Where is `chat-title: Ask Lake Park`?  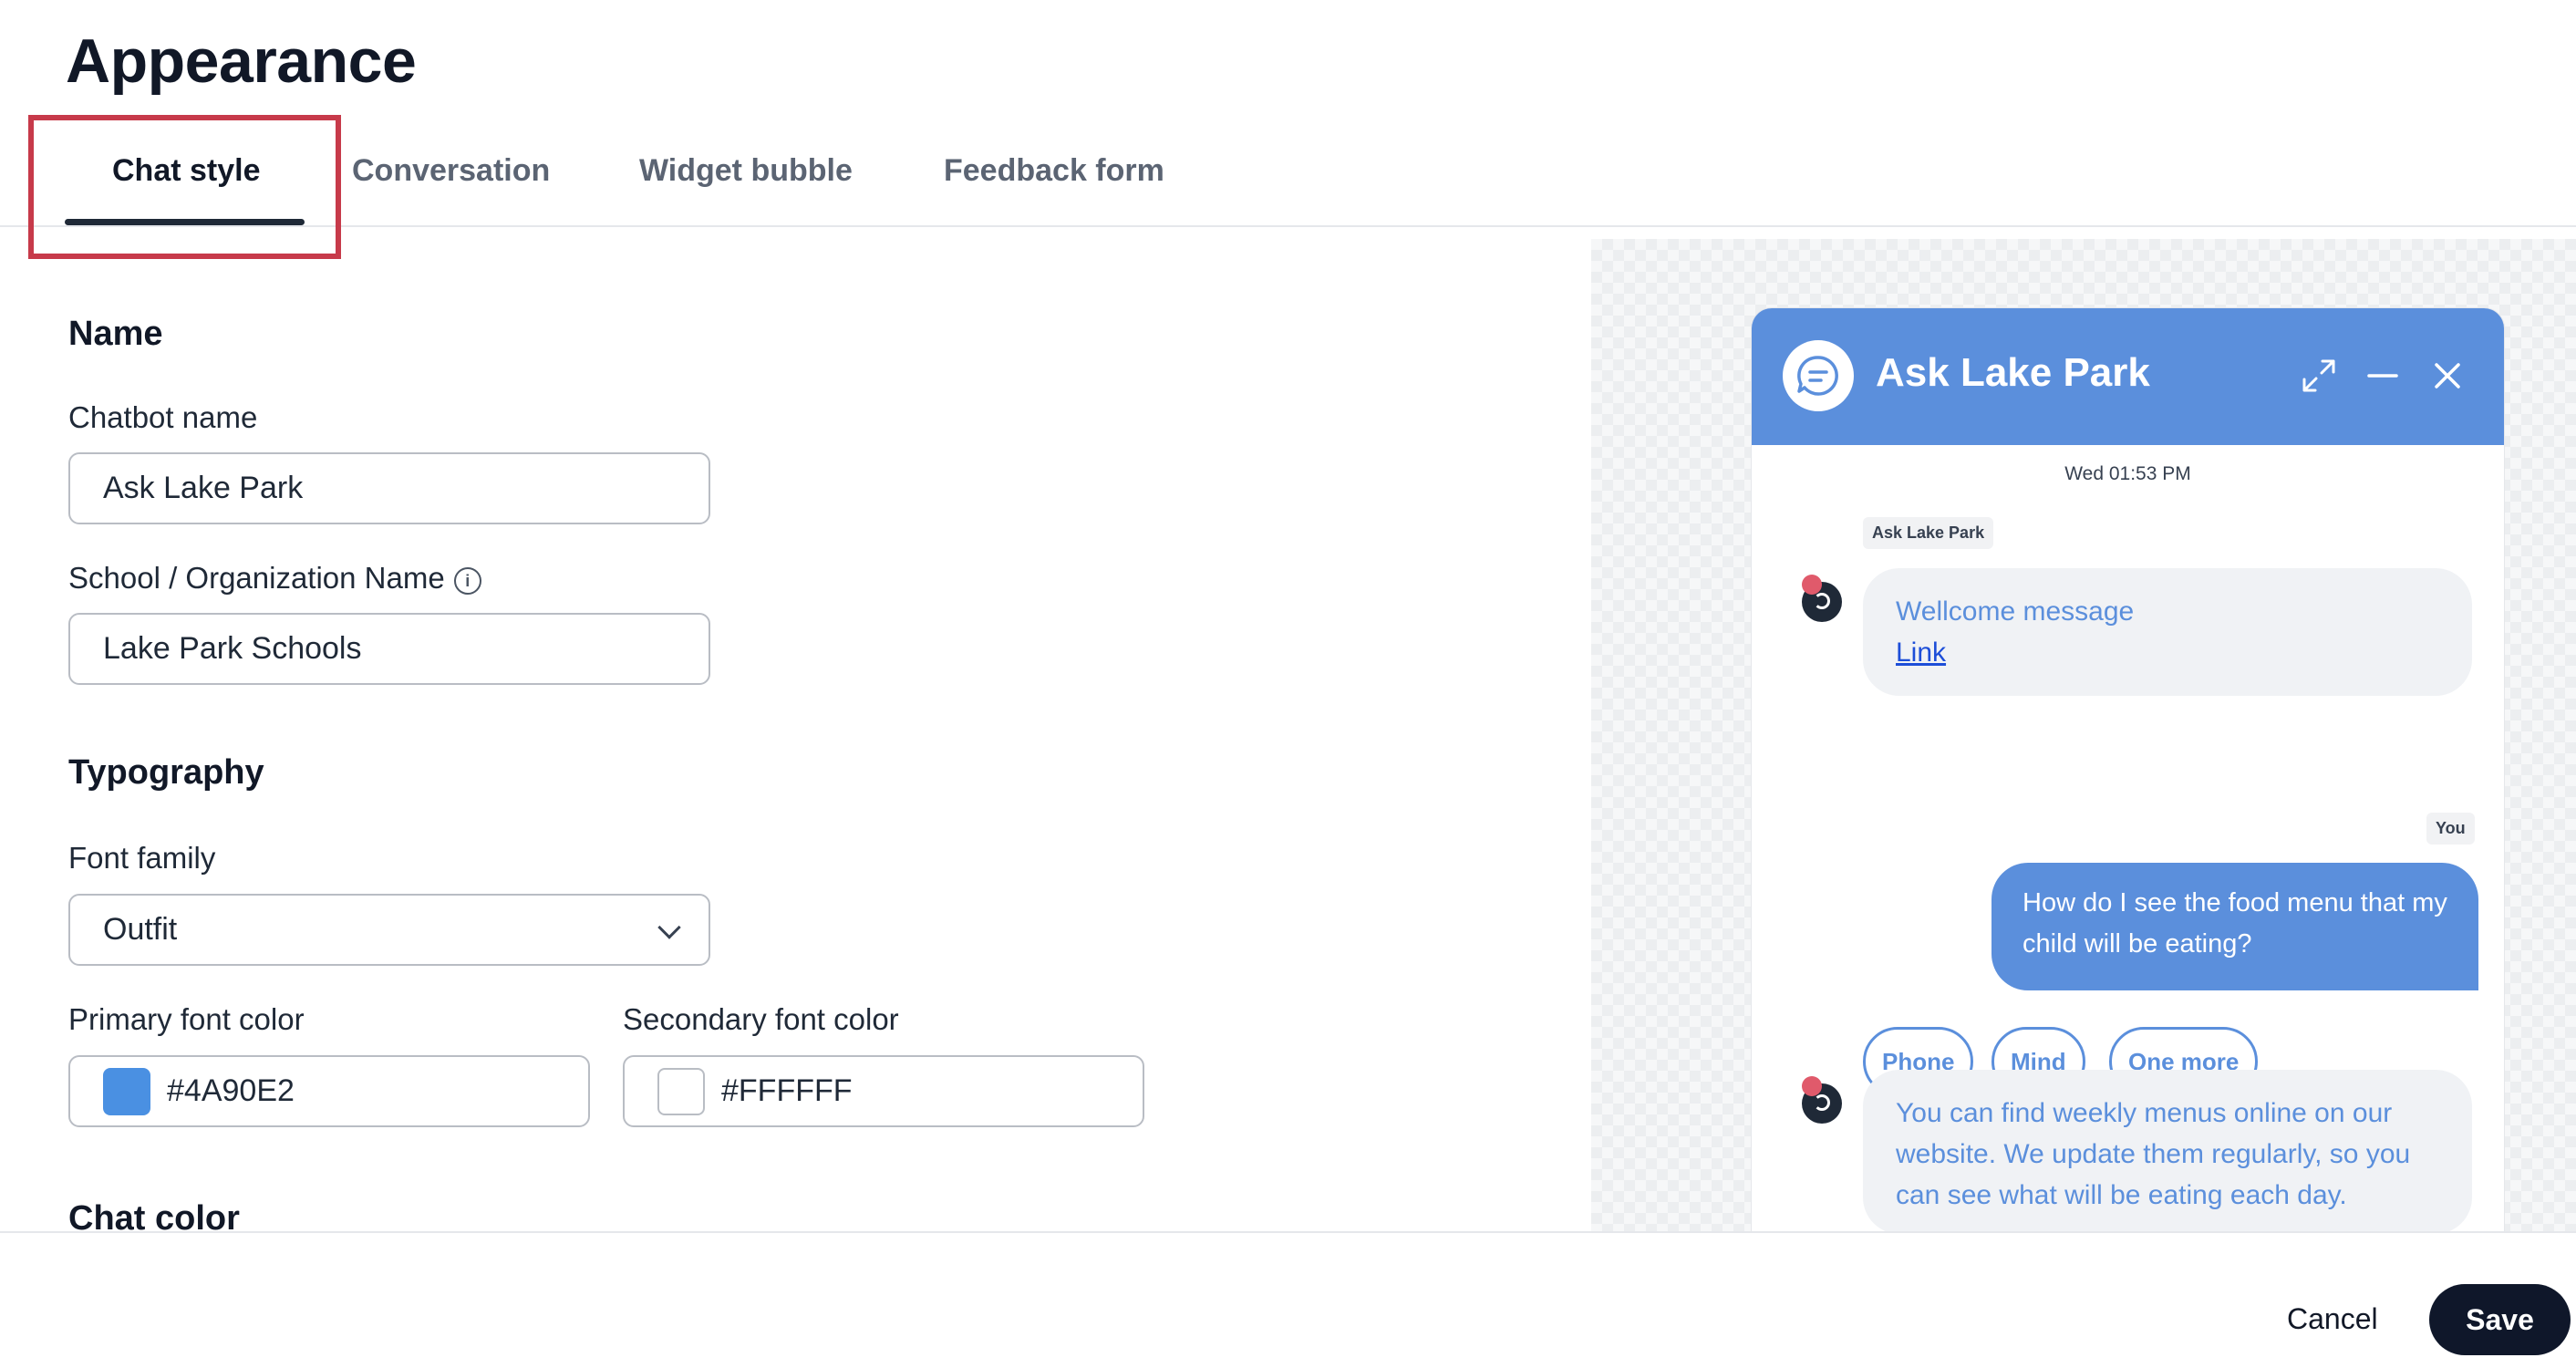
chat-title: Ask Lake Park is located at coordinates (2013, 373).